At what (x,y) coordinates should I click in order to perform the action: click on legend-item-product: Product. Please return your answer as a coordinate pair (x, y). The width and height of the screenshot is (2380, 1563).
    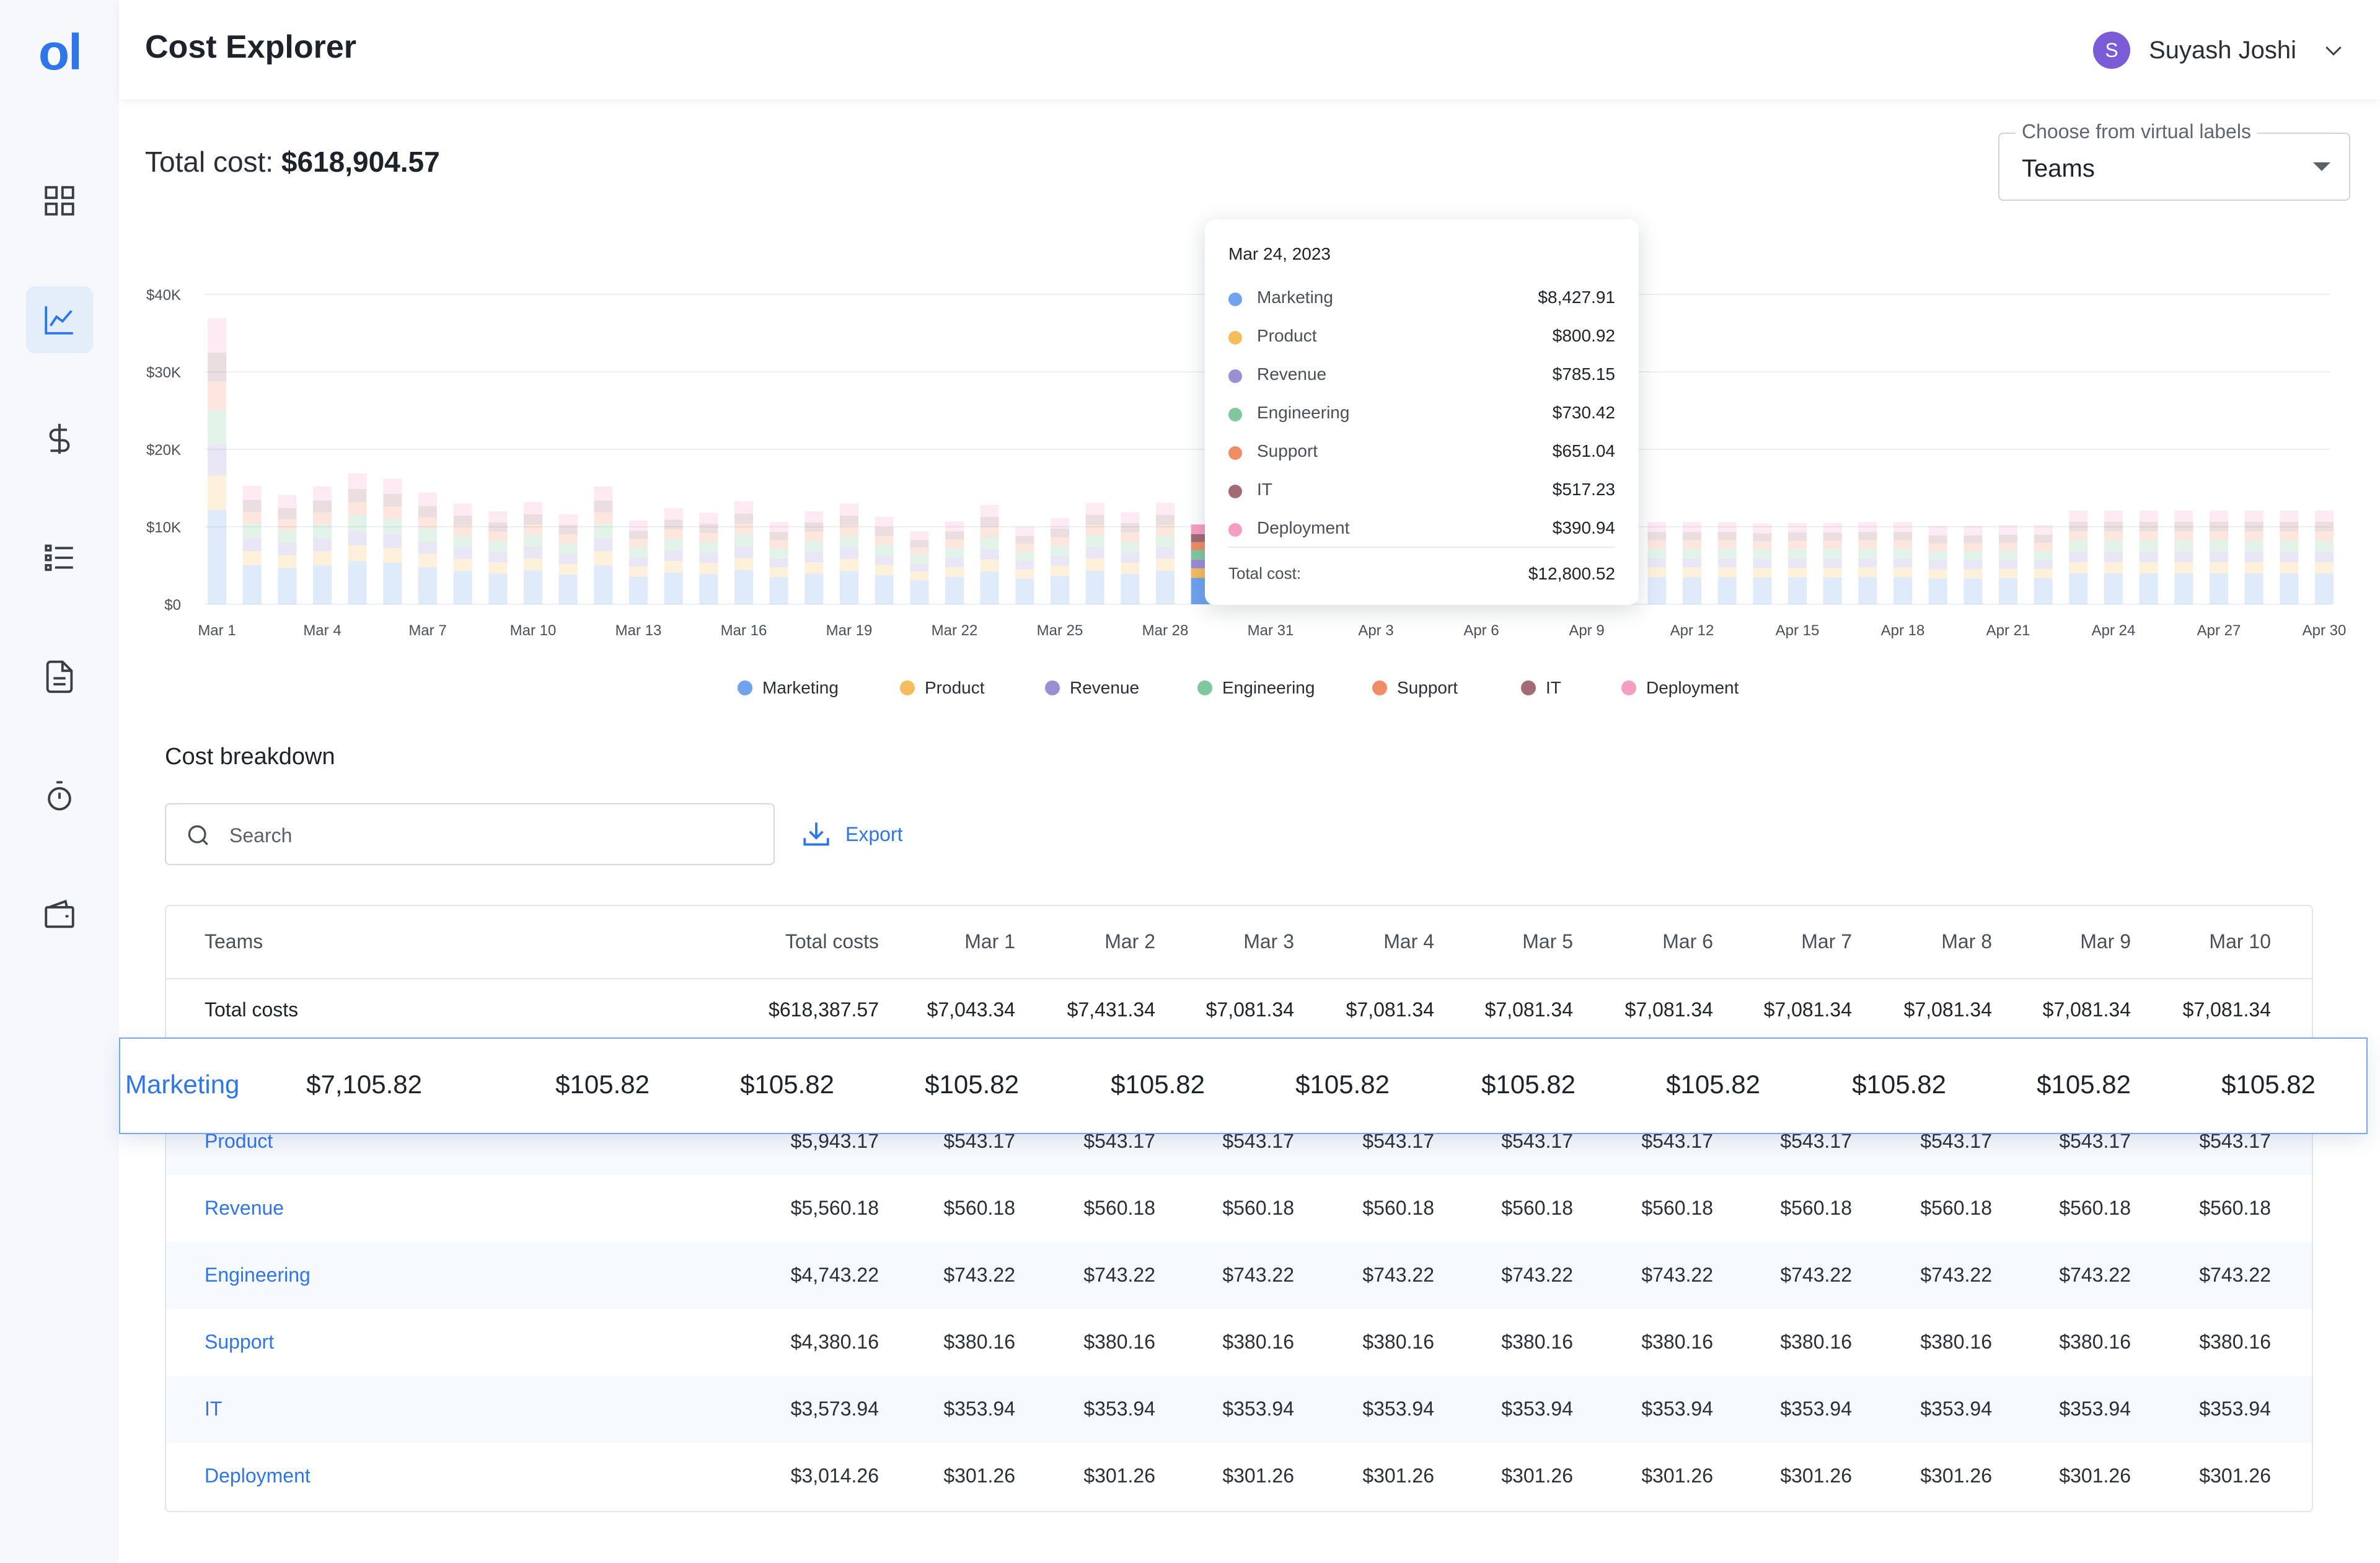
    Looking at the image, I should click on (942, 688).